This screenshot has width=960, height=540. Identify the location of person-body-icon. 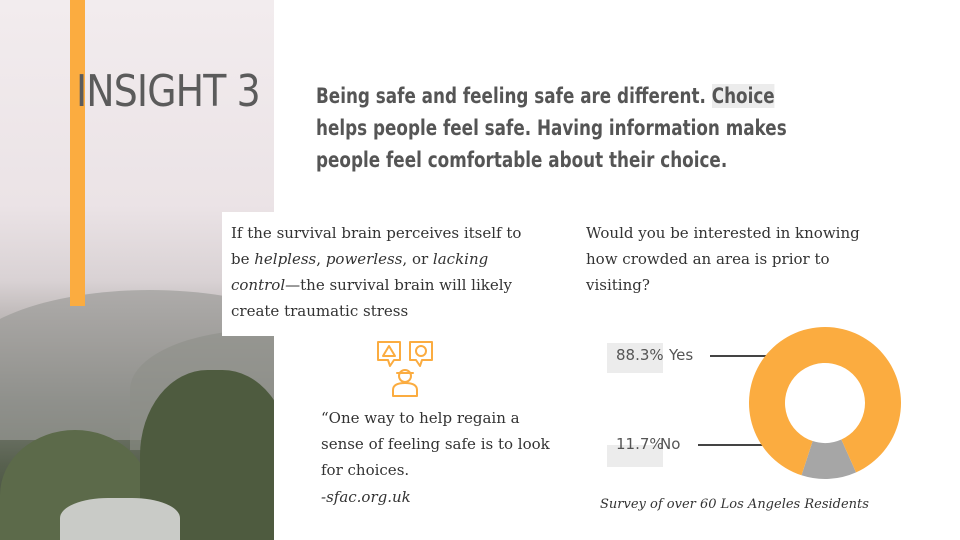
(405, 389).